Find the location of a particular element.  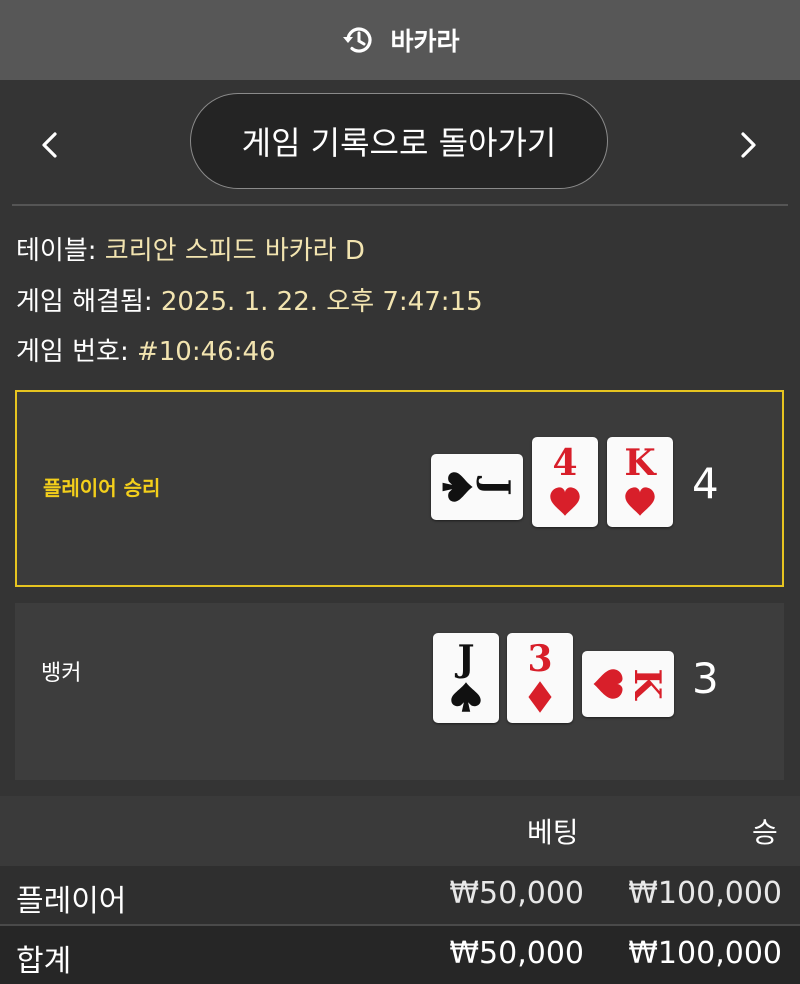

player-card-2: 4 is located at coordinates (565, 482).